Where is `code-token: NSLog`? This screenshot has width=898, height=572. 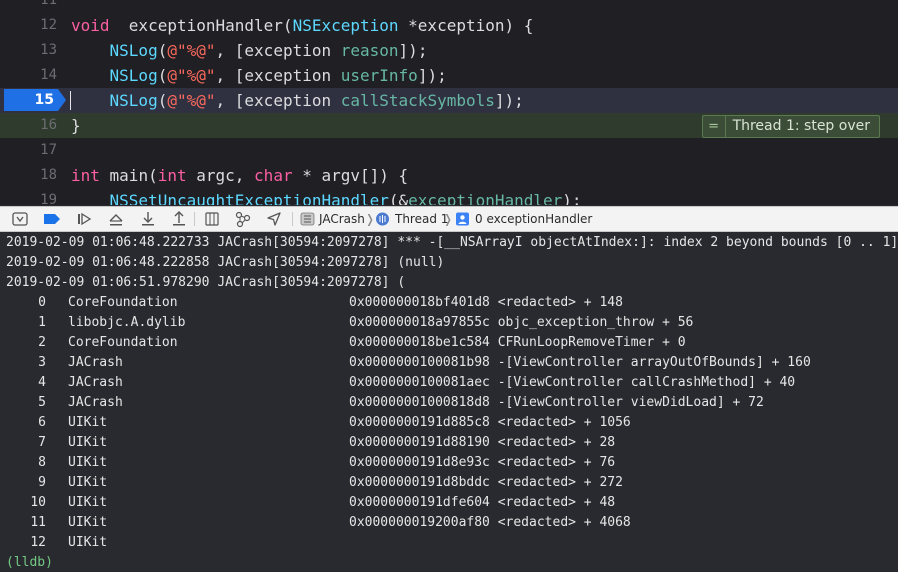
code-token: NSLog is located at coordinates (133, 50).